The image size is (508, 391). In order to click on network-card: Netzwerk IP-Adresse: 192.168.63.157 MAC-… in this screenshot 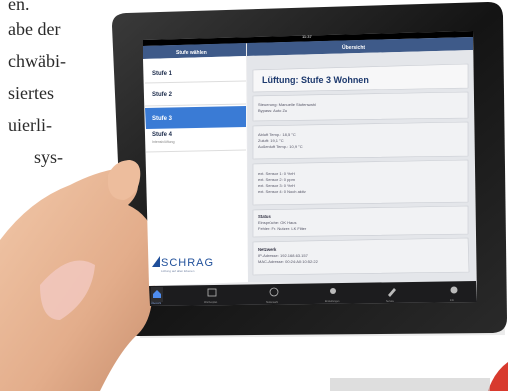, I will do `click(361, 256)`.